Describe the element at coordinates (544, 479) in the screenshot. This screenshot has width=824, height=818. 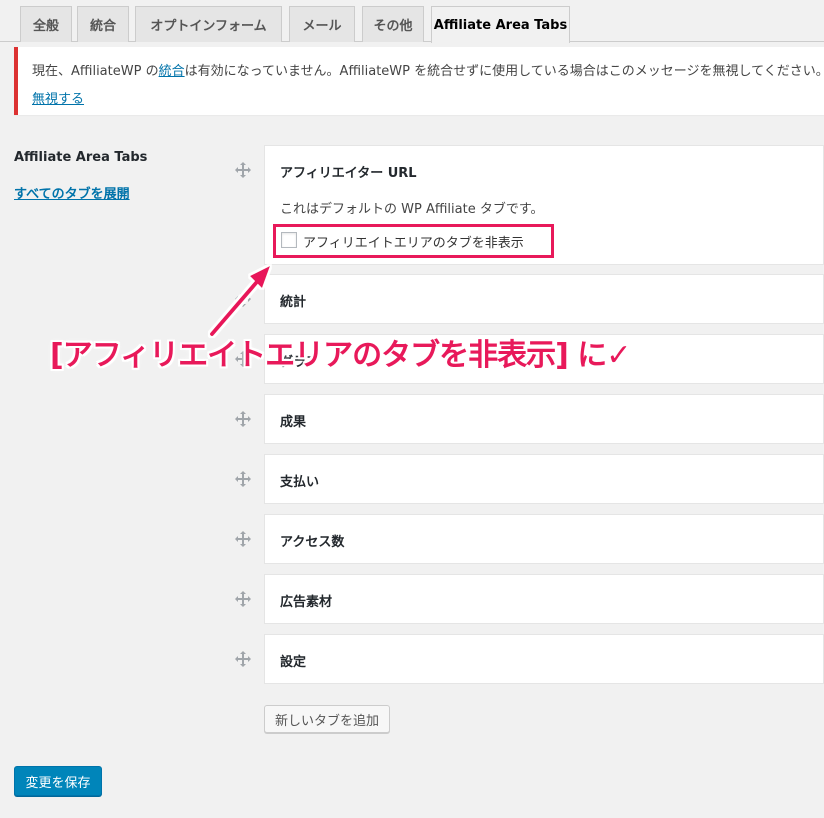
I see `tab-panel-payouts: 支払い` at that location.